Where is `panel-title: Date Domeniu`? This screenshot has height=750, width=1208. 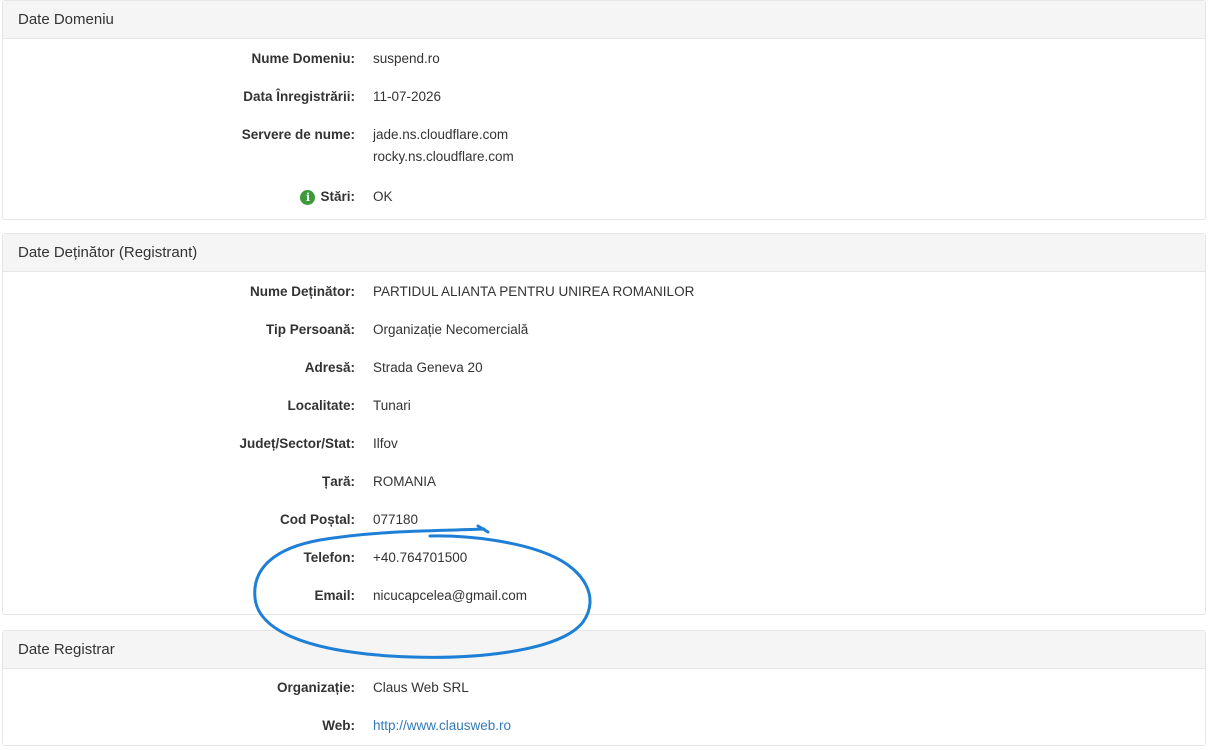
panel-title: Date Domeniu is located at coordinates (66, 19).